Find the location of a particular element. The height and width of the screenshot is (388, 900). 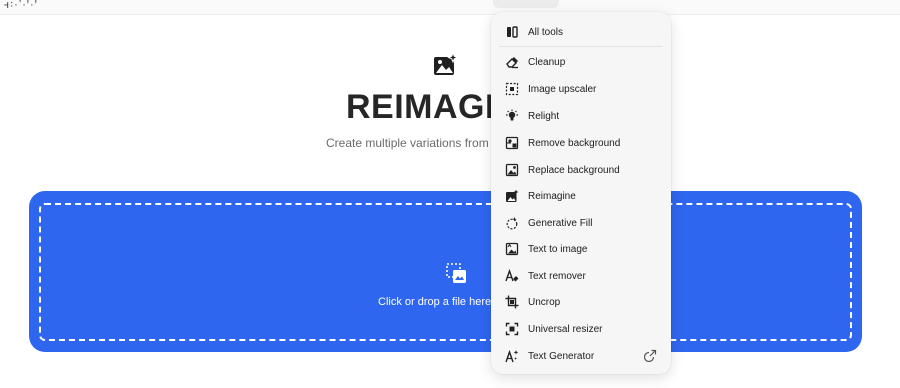

text-generator-icon is located at coordinates (512, 356).